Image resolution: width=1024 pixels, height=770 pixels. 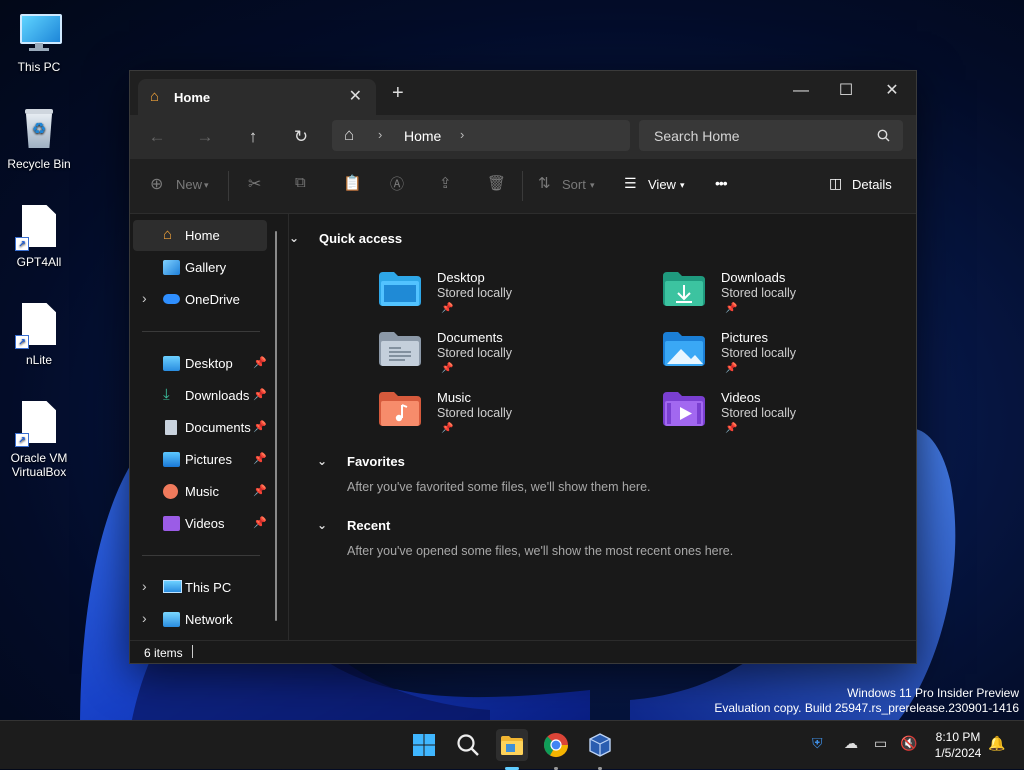 I want to click on item-location: Stored locally, so click(x=759, y=293).